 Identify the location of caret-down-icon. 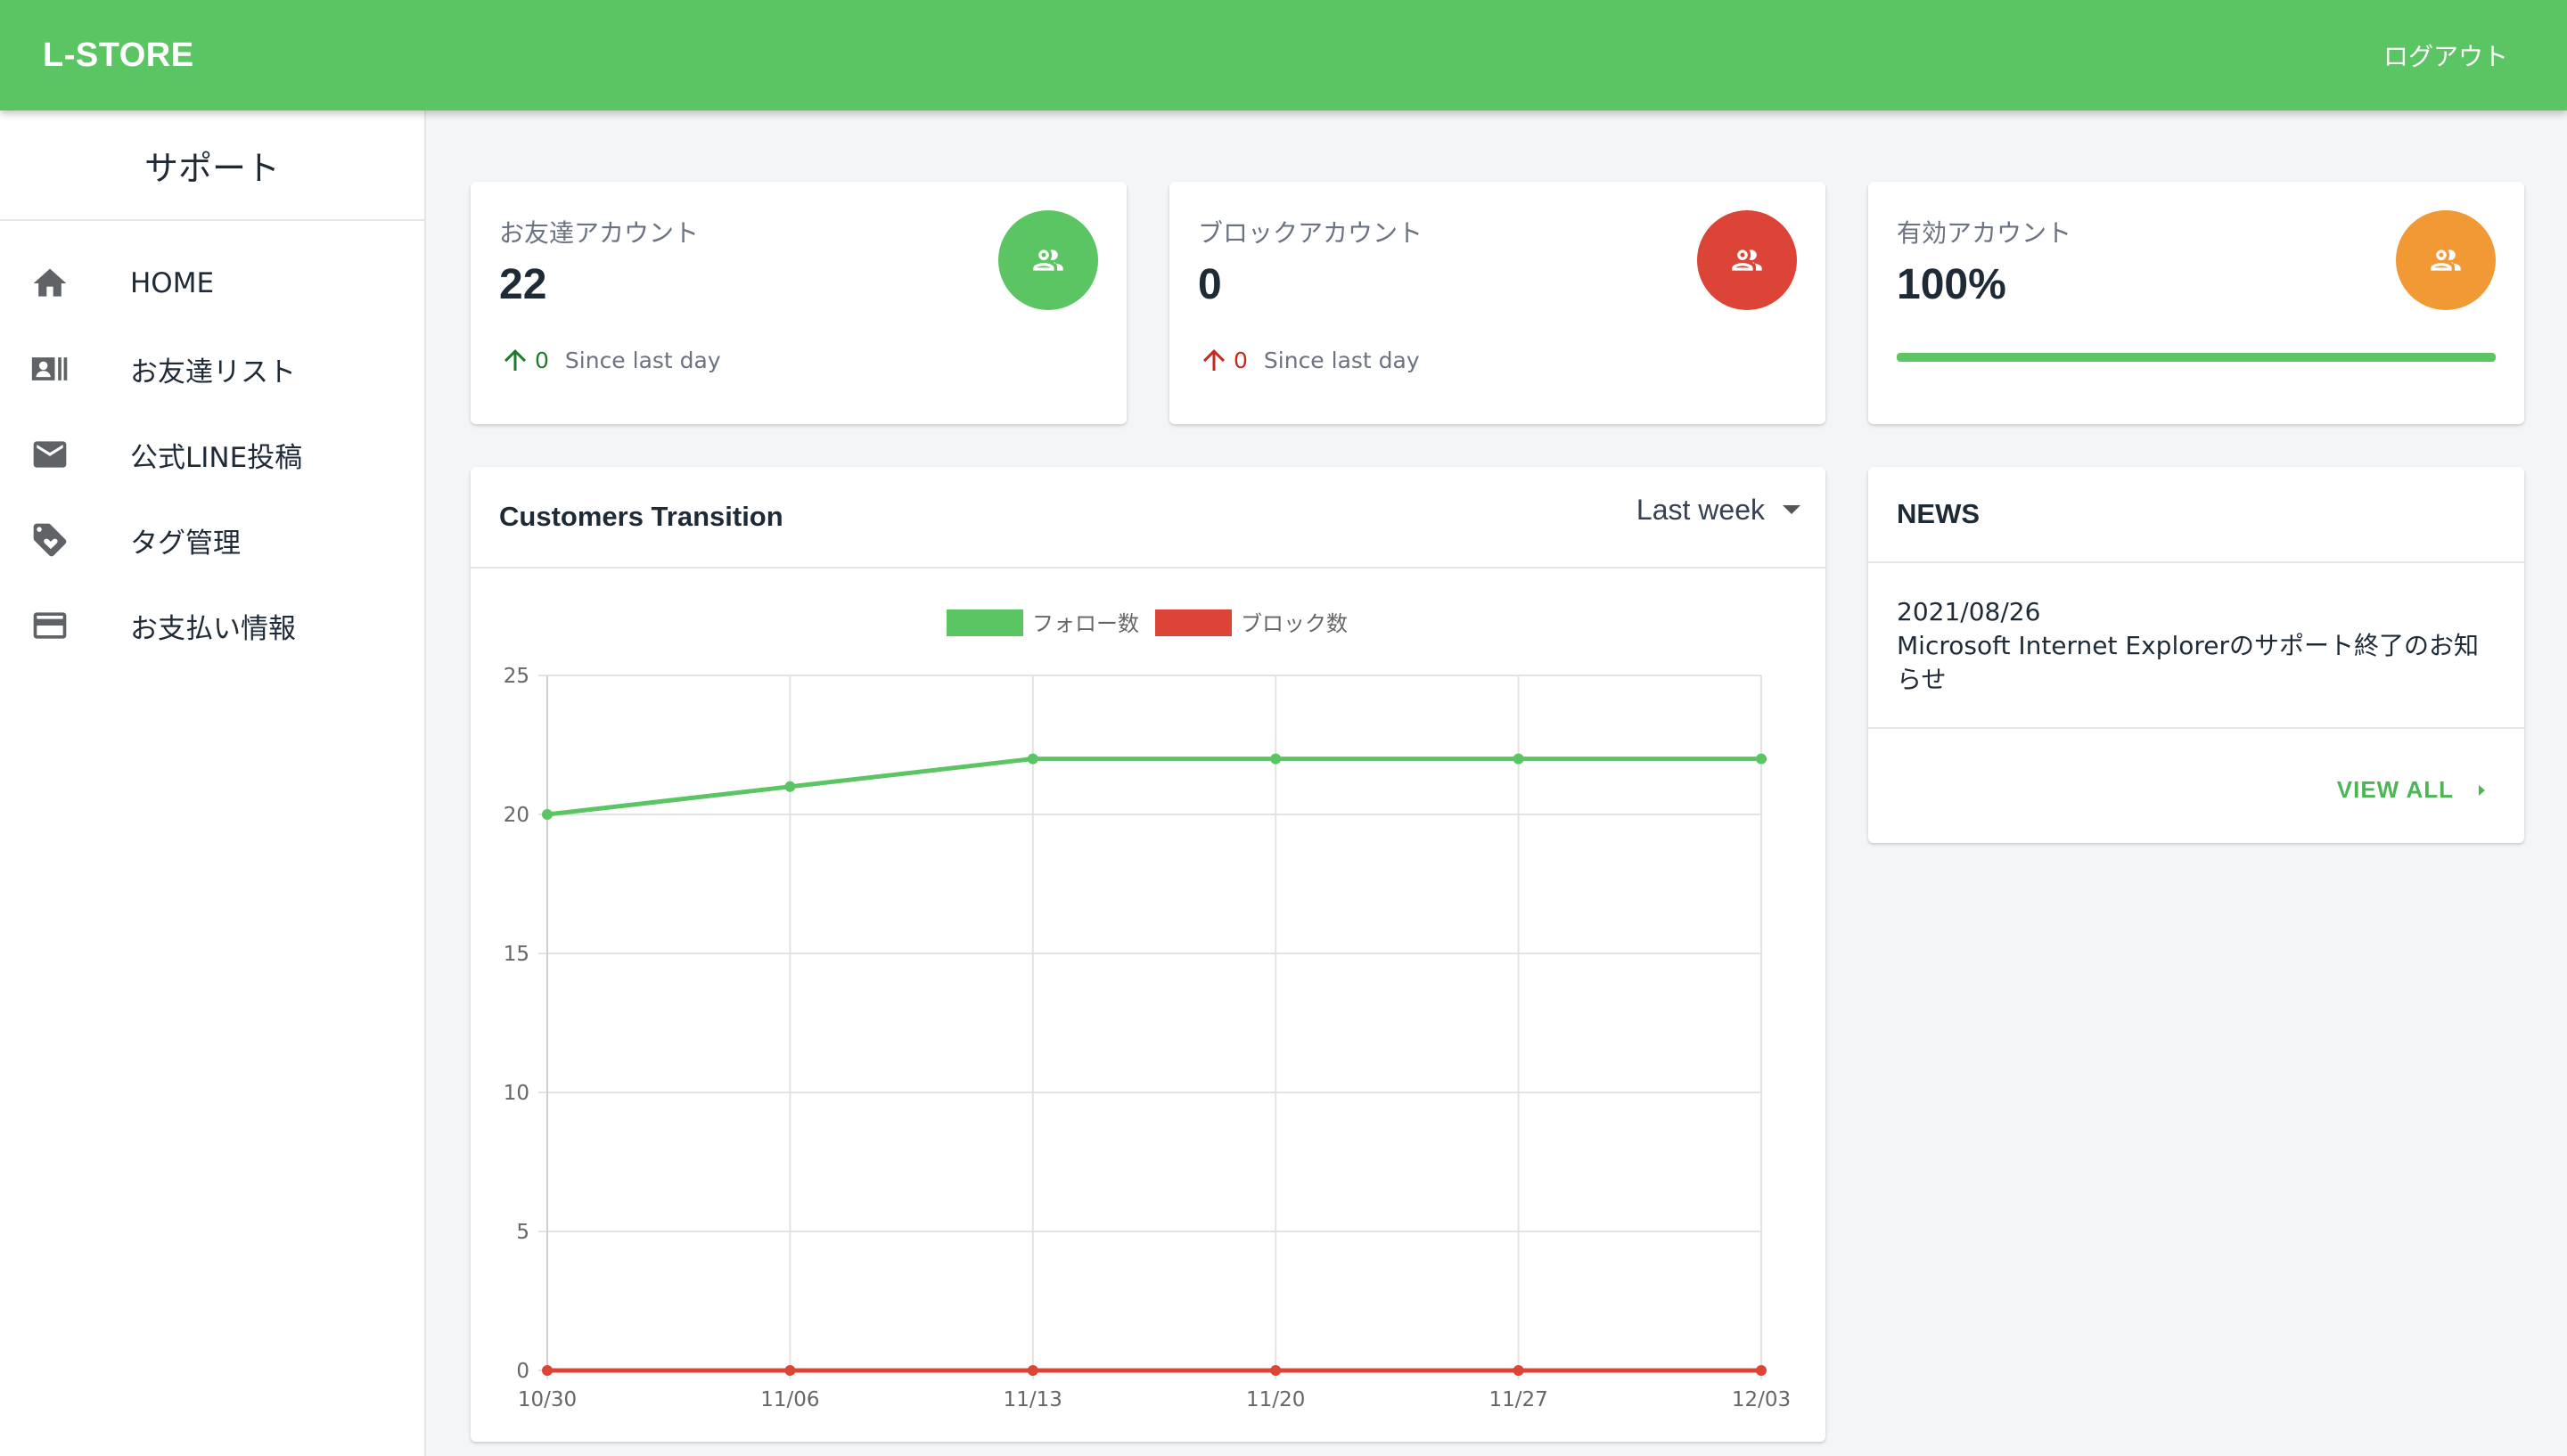
(1791, 510).